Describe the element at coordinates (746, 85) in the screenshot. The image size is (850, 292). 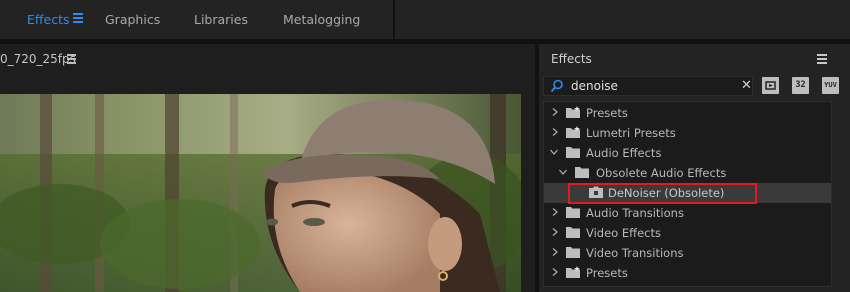
I see `clear-search-icon: ✕` at that location.